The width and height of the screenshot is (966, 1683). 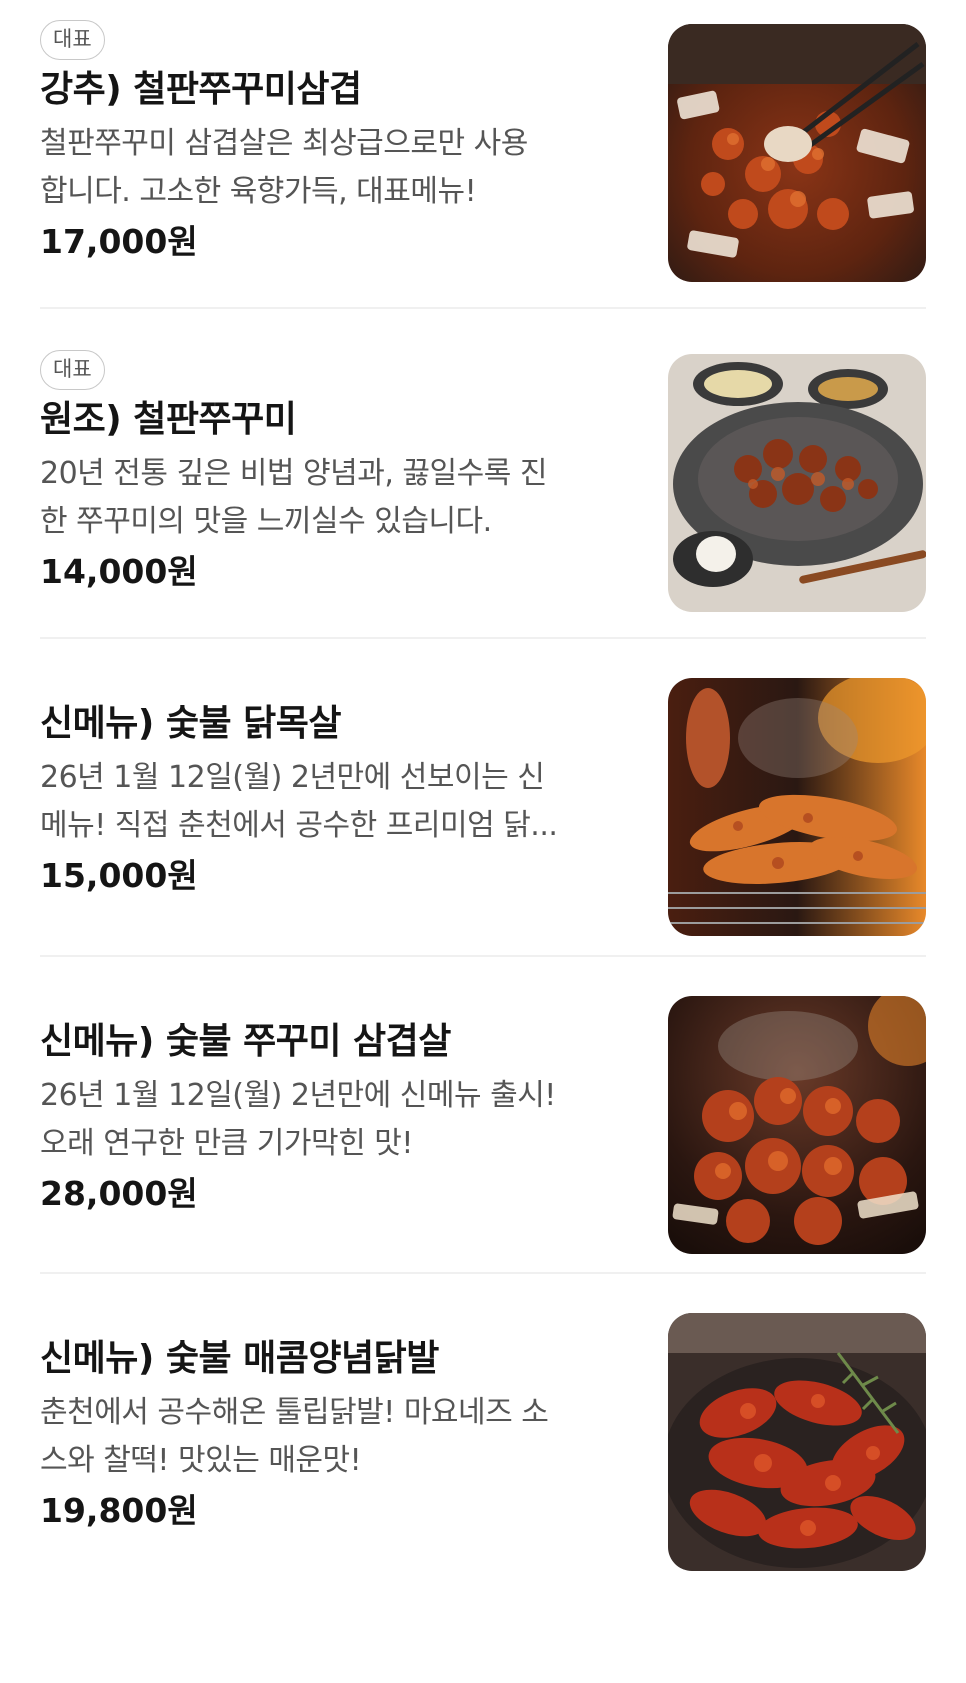 What do you see at coordinates (294, 1412) in the screenshot?
I see `description-line: 춘천에서 공수해온 툴립닭발! 마요네즈 소` at bounding box center [294, 1412].